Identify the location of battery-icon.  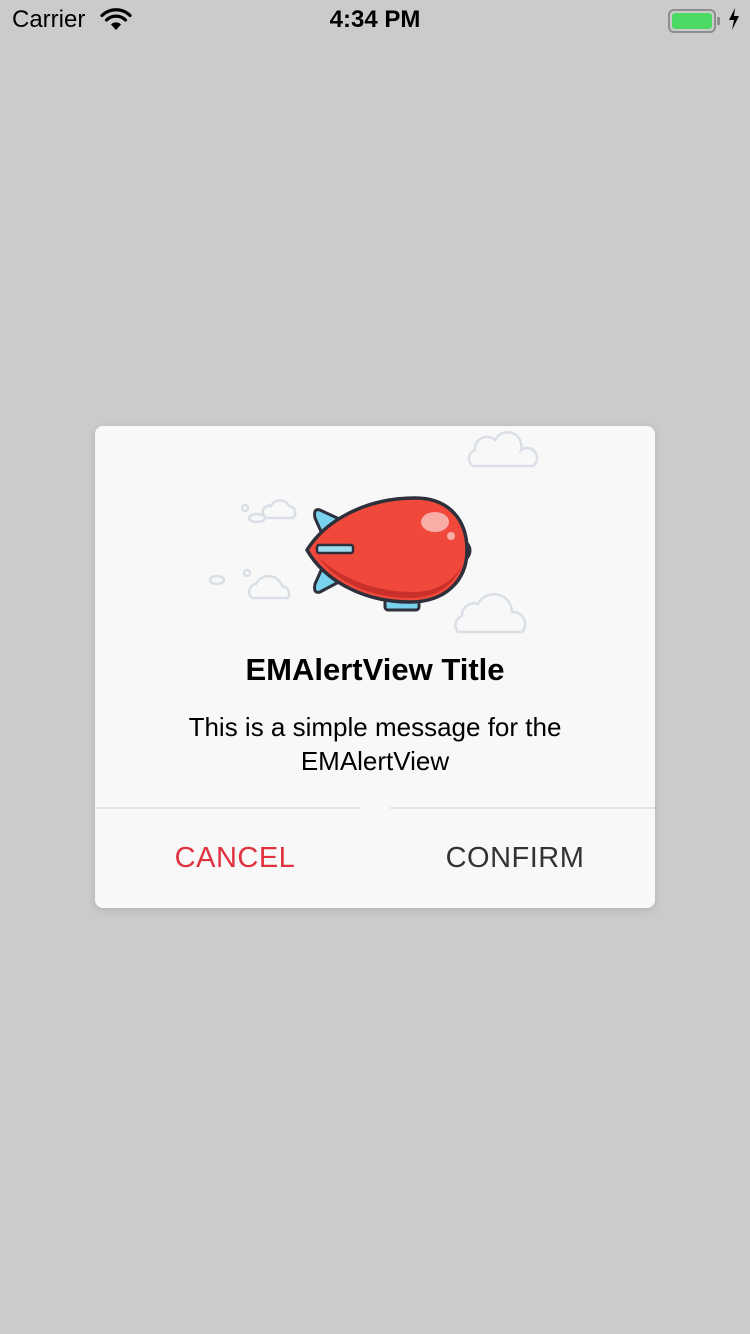
(695, 23).